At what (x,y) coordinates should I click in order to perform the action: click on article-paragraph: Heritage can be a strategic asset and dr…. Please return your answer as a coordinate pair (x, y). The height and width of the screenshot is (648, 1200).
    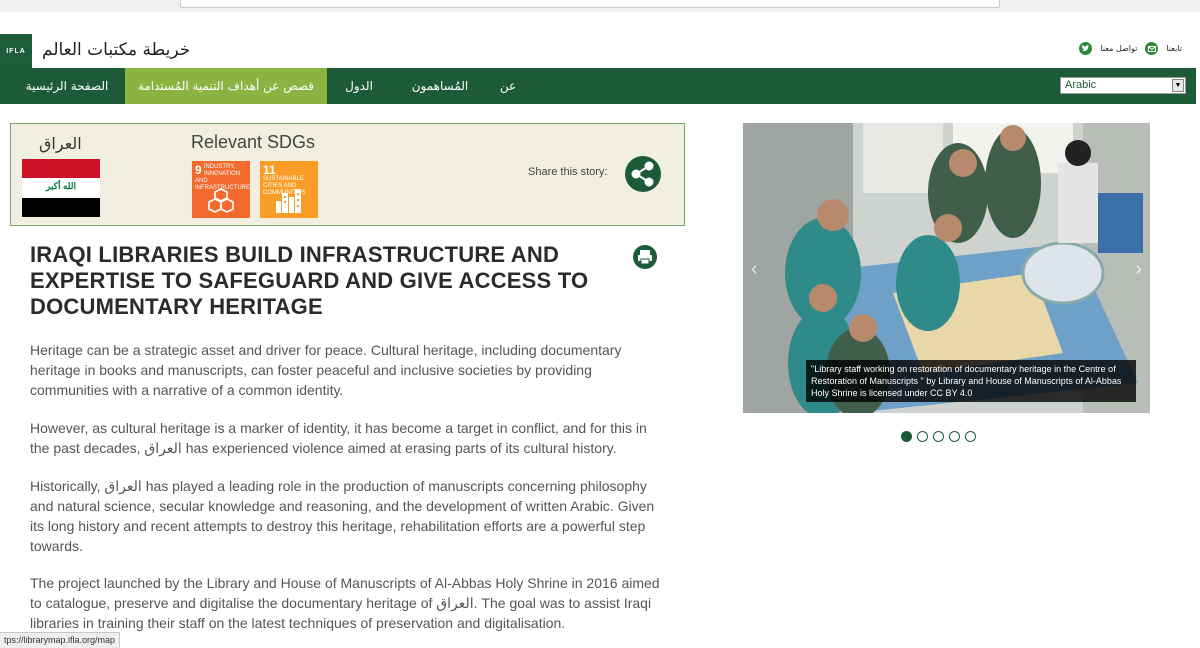
    Looking at the image, I should click on (326, 370).